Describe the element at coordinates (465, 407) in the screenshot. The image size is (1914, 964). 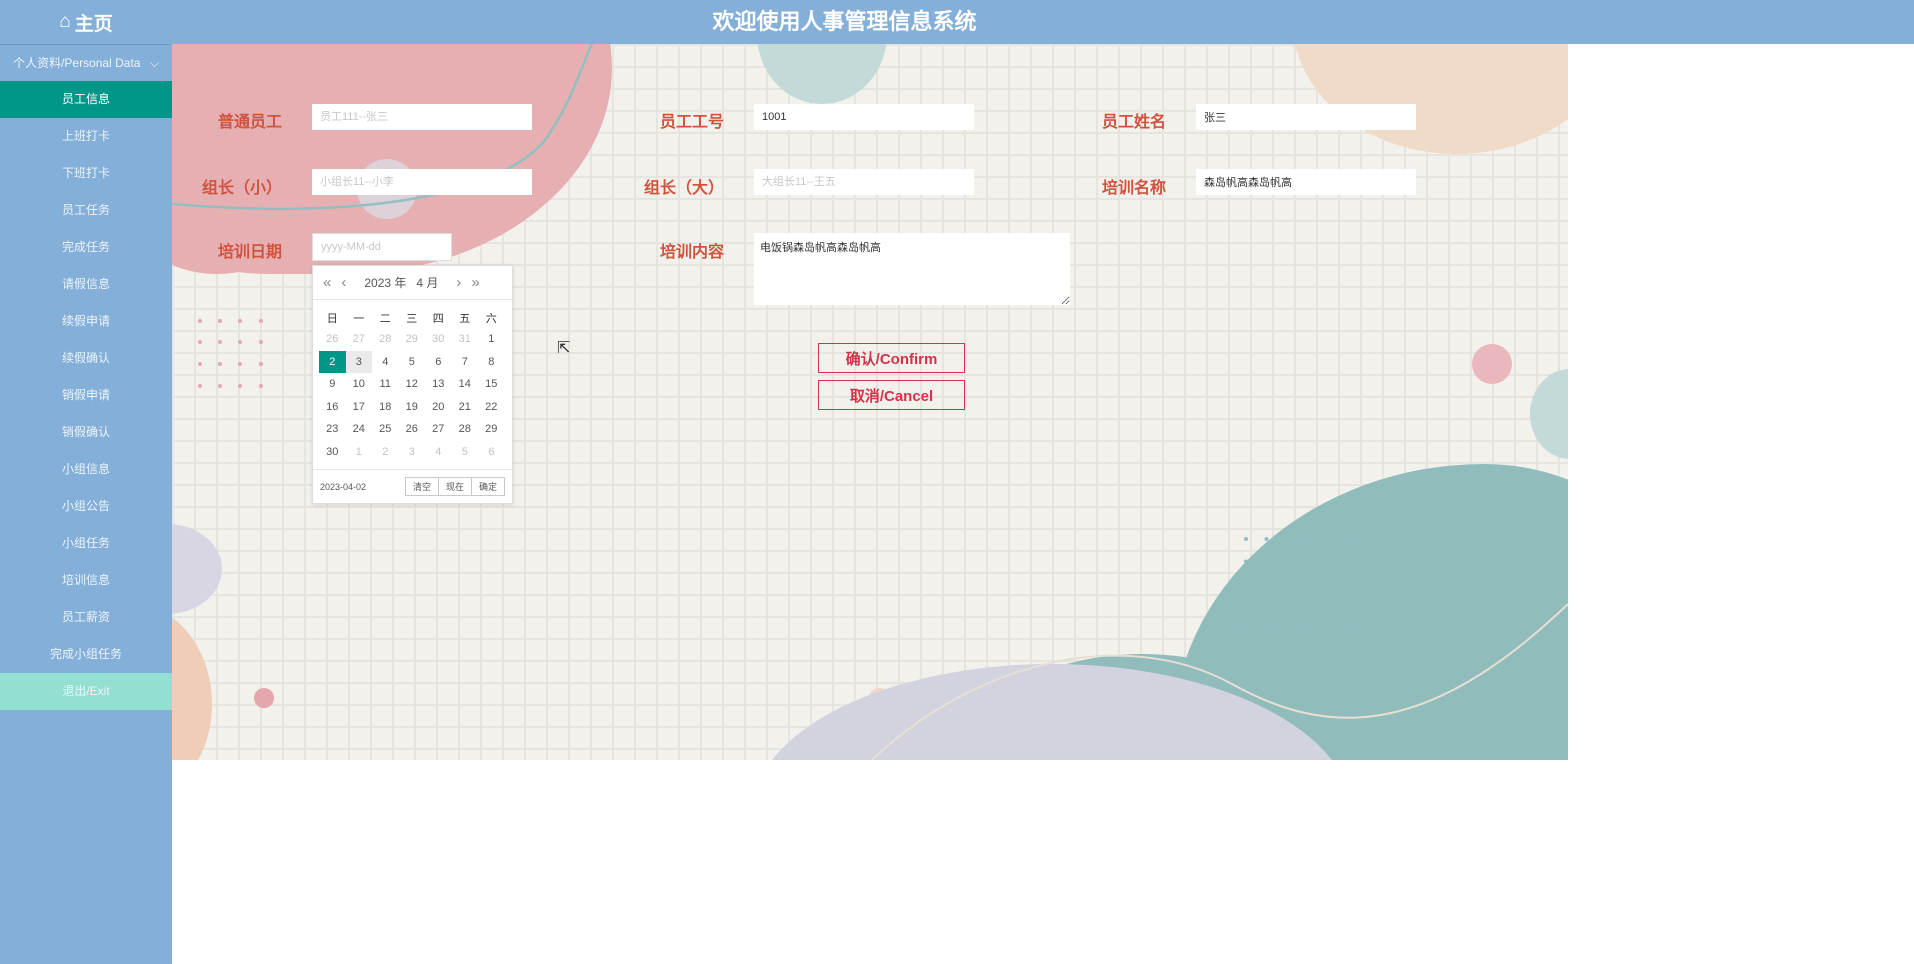
I see `calendar-day: 21` at that location.